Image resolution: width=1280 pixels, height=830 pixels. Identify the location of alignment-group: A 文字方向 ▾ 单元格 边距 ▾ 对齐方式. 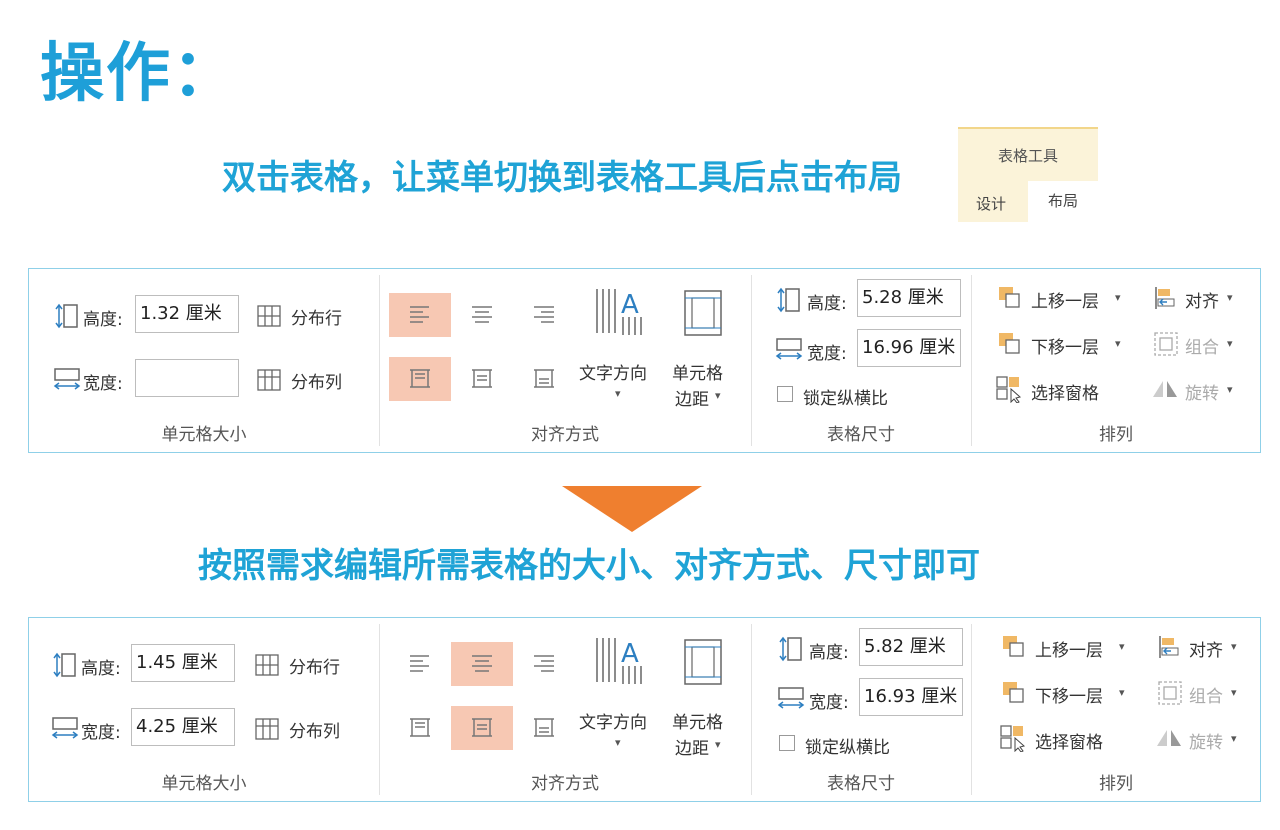
(565, 360).